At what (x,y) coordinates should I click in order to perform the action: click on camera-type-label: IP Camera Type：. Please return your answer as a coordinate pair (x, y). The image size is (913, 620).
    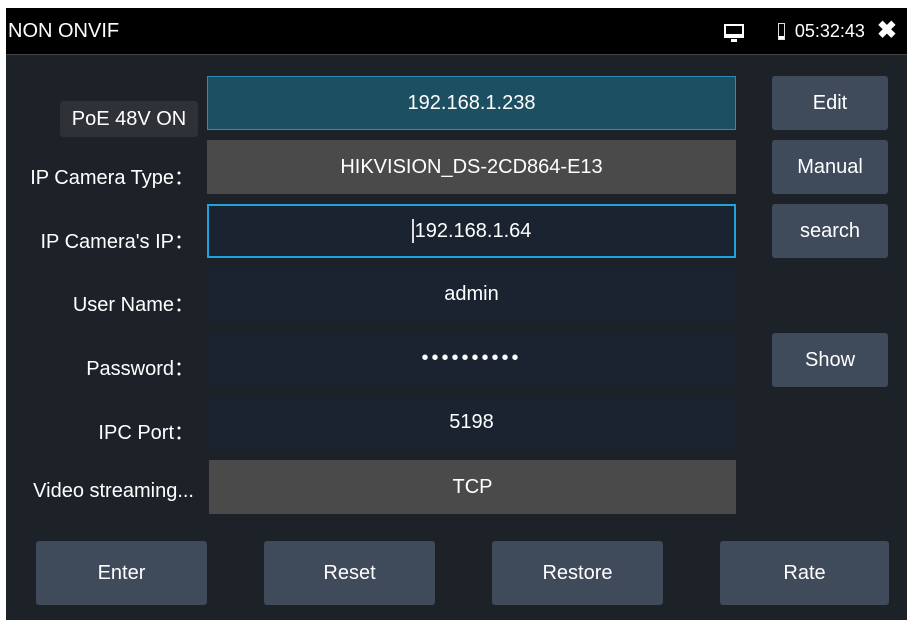
    Looking at the image, I should click on (112, 178).